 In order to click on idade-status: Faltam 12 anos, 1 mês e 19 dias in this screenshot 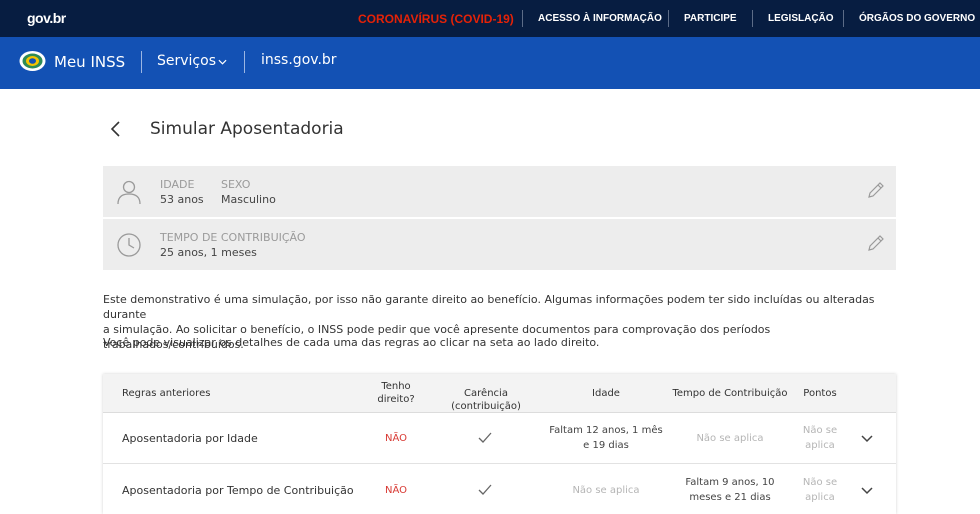, I will do `click(606, 438)`.